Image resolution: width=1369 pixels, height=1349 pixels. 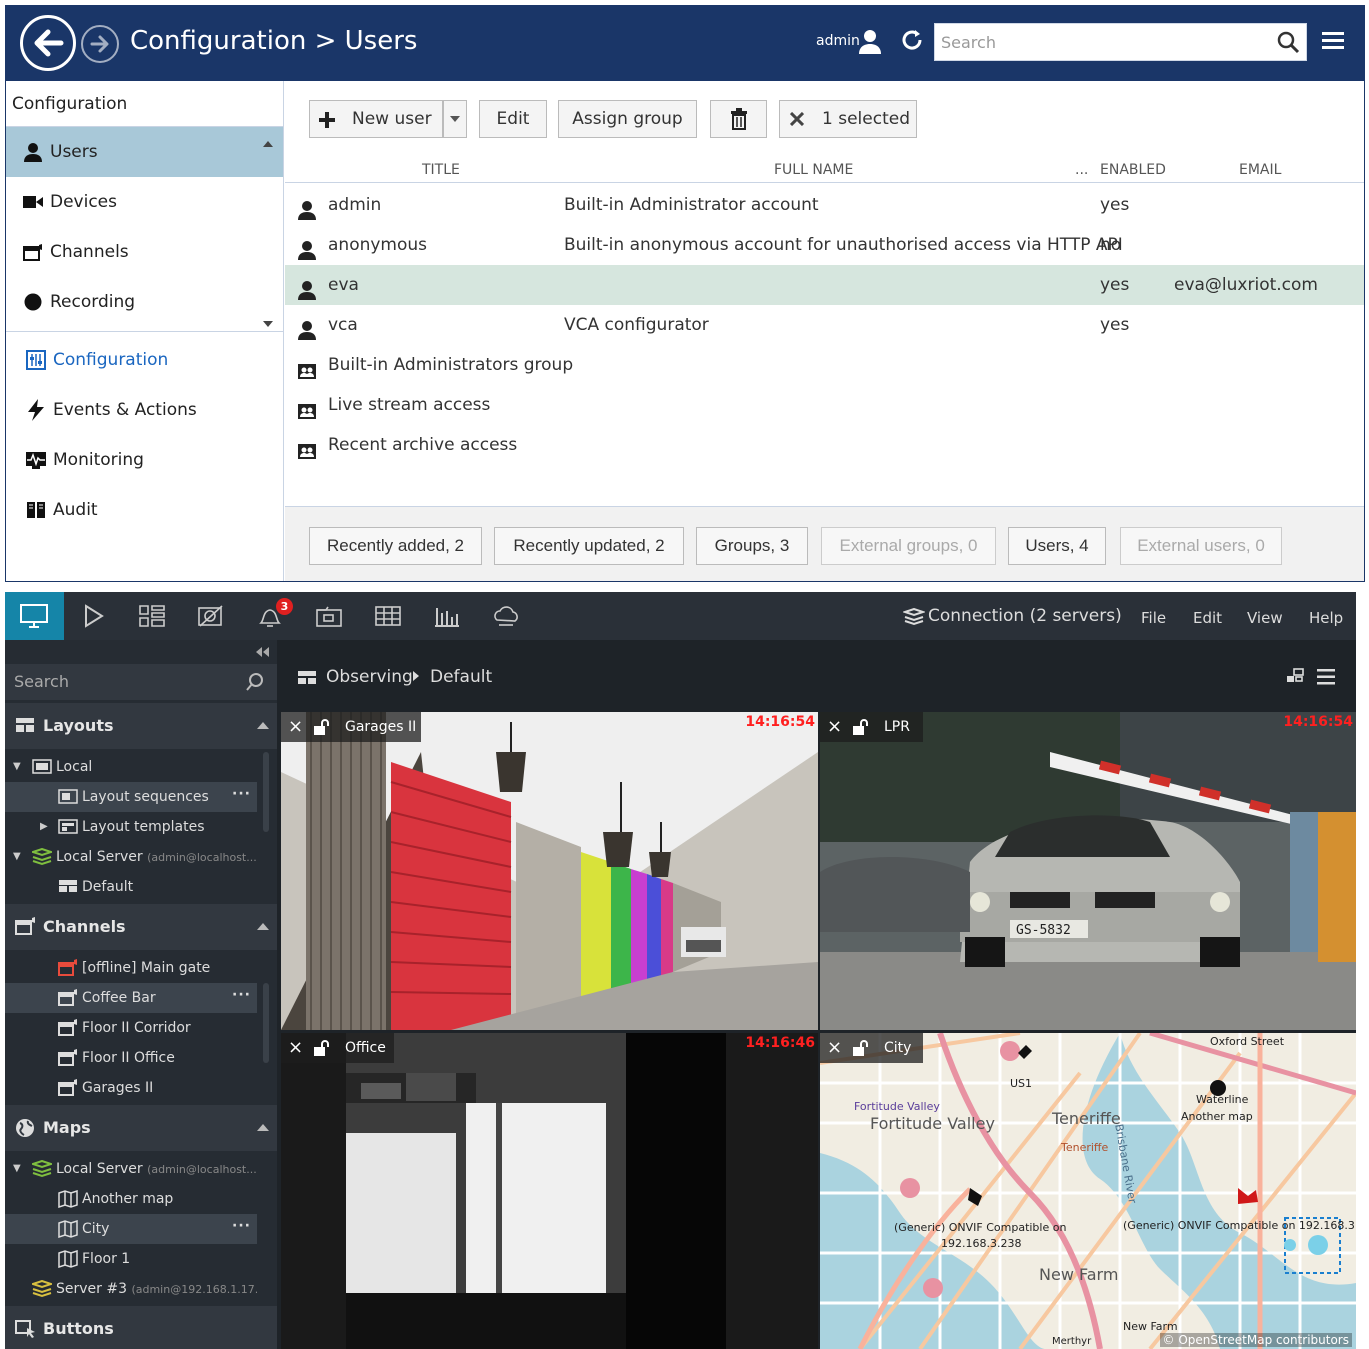 What do you see at coordinates (441, 170) in the screenshot?
I see `column-title: TITLE` at bounding box center [441, 170].